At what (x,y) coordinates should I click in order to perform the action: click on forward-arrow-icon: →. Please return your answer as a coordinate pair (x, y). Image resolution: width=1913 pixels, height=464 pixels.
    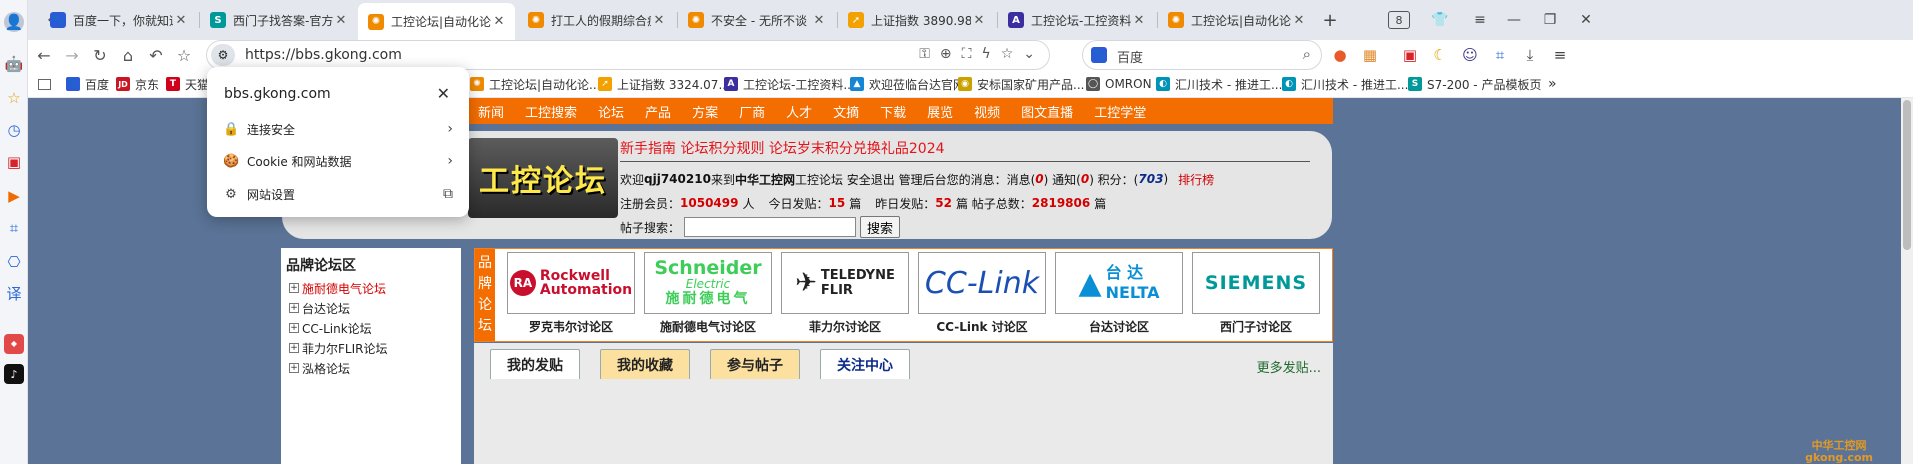
    Looking at the image, I should click on (72, 55).